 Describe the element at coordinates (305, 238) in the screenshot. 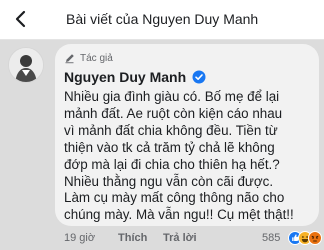

I see `reaction-icons` at that location.